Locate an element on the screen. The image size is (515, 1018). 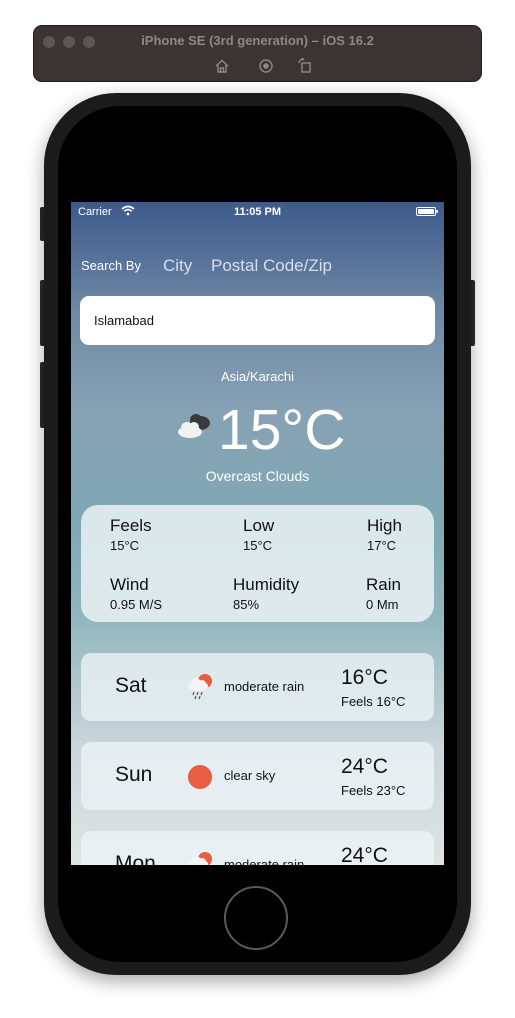
simulator-title-bar: iPhone SE (3rd generation) – iOS 16.2 is located at coordinates (257, 53).